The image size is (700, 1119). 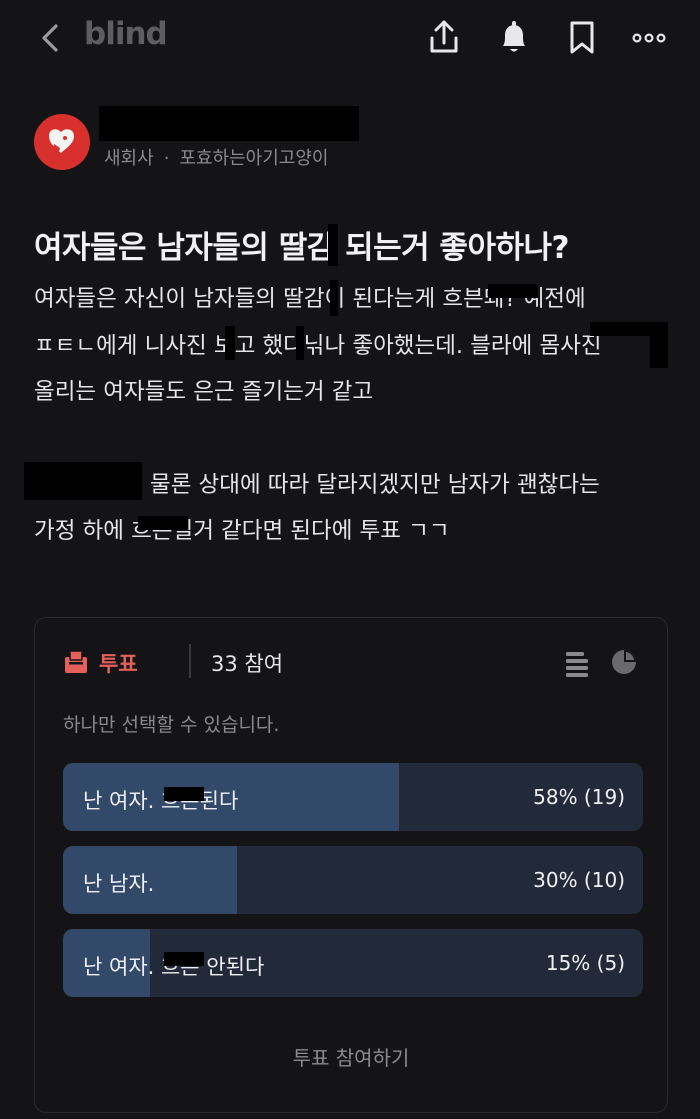 I want to click on top-bar: blind, so click(x=350, y=38).